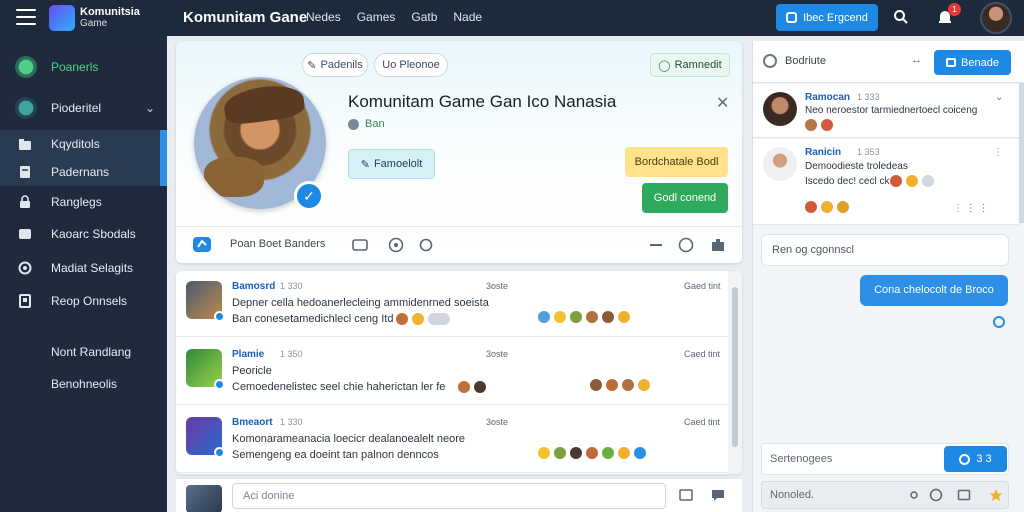 The height and width of the screenshot is (512, 1024). Describe the element at coordinates (954, 9) in the screenshot. I see `notification-badge: 1` at that location.